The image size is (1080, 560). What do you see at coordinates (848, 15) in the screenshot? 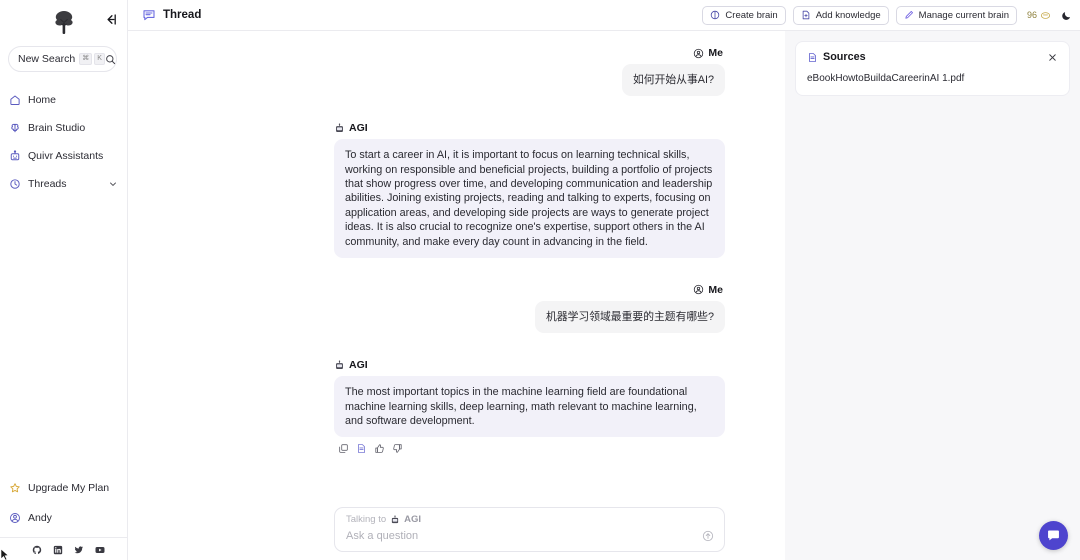
I see `add-knowledge-label: Add knowledge` at bounding box center [848, 15].